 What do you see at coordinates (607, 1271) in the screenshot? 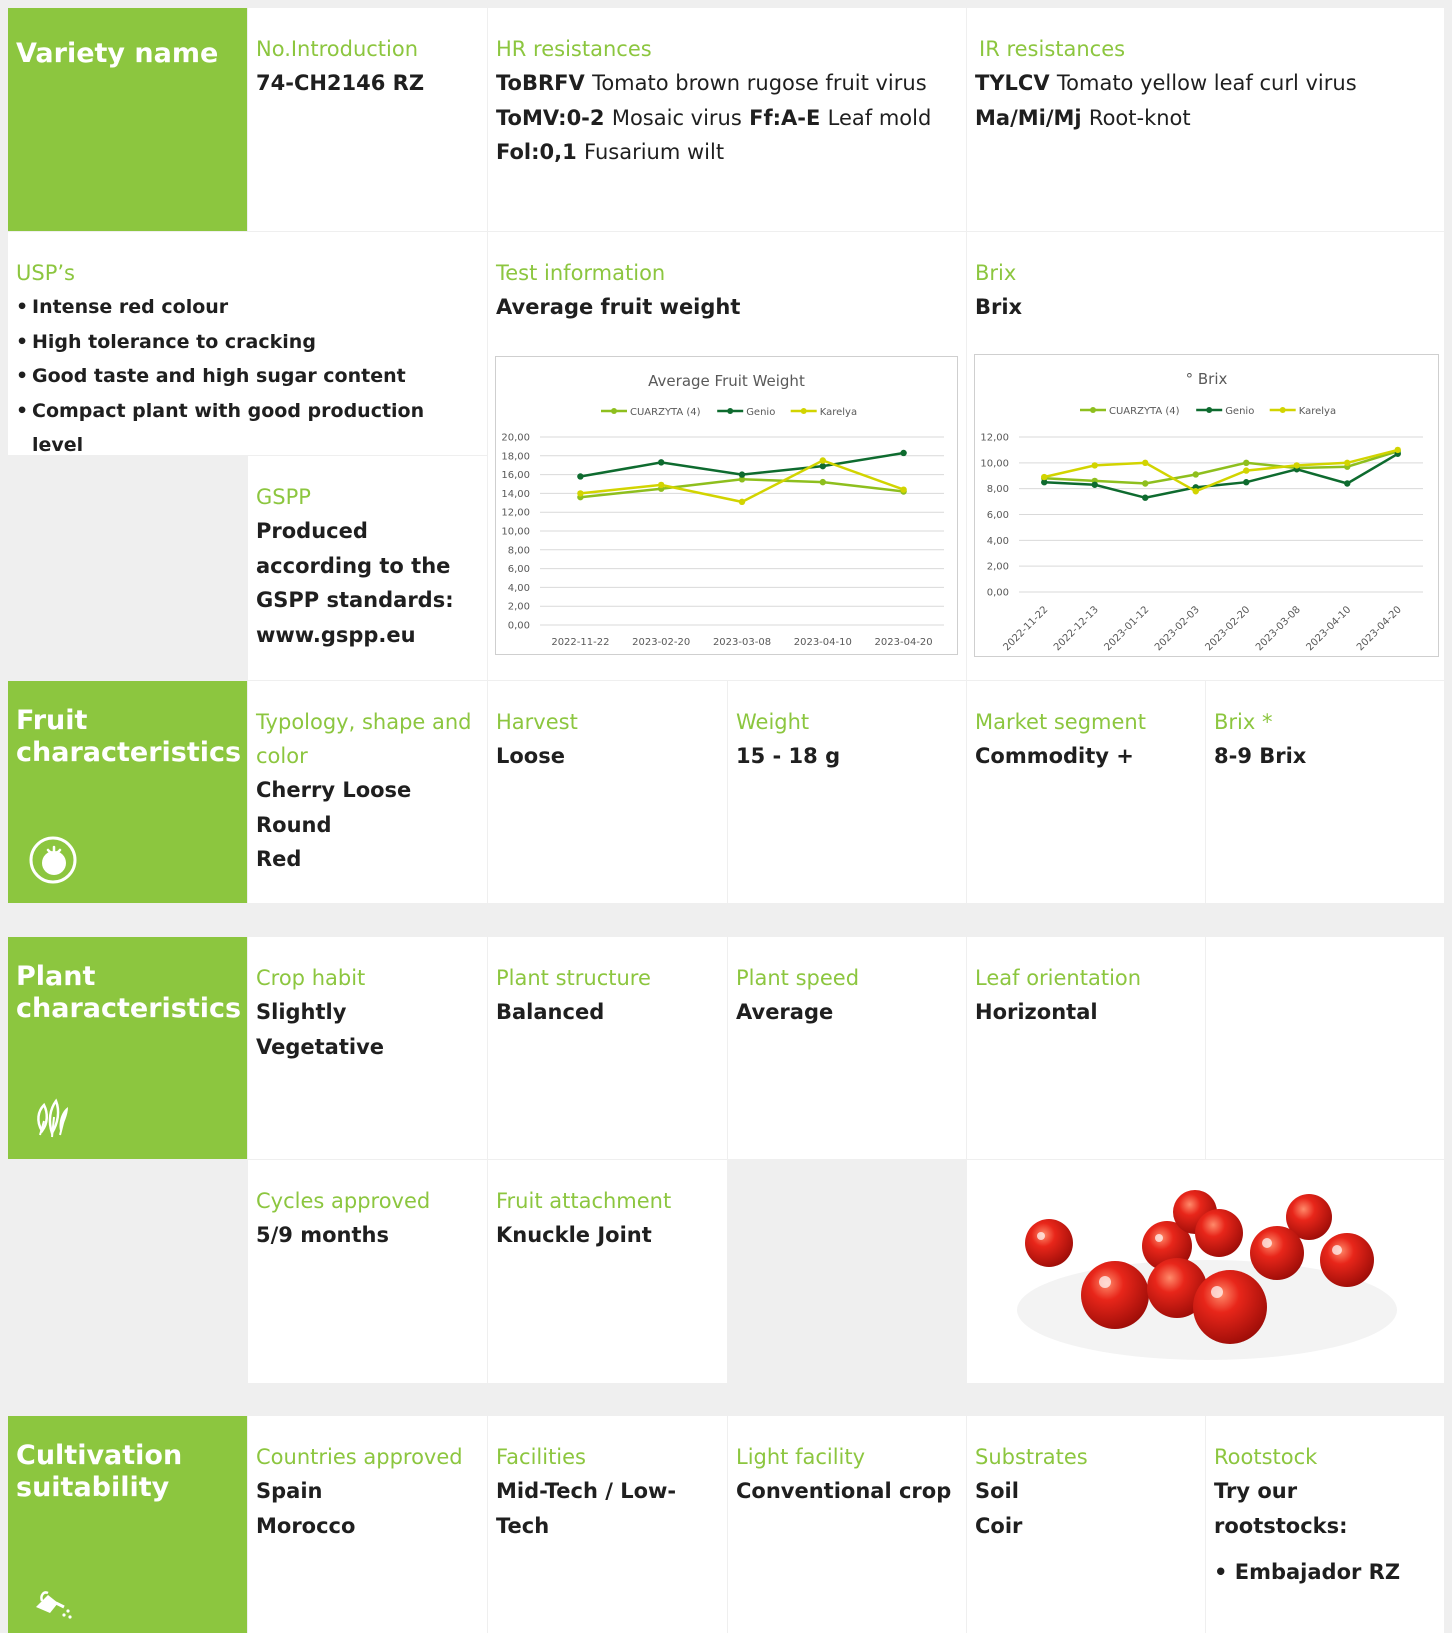
I see `fruit-attachment-cell: Fruit attachment Knuckle Joint` at bounding box center [607, 1271].